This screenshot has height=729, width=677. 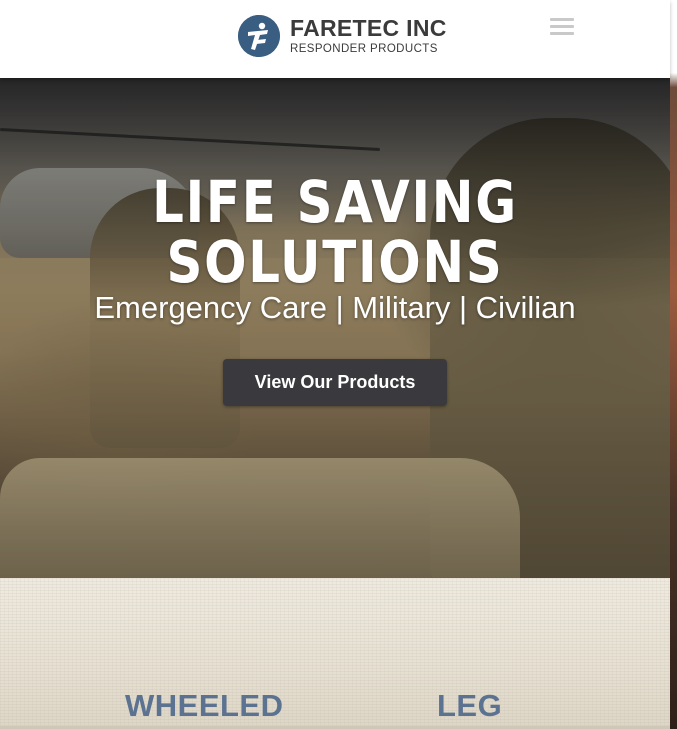 What do you see at coordinates (335, 382) in the screenshot?
I see `view-products-button: View Our Products` at bounding box center [335, 382].